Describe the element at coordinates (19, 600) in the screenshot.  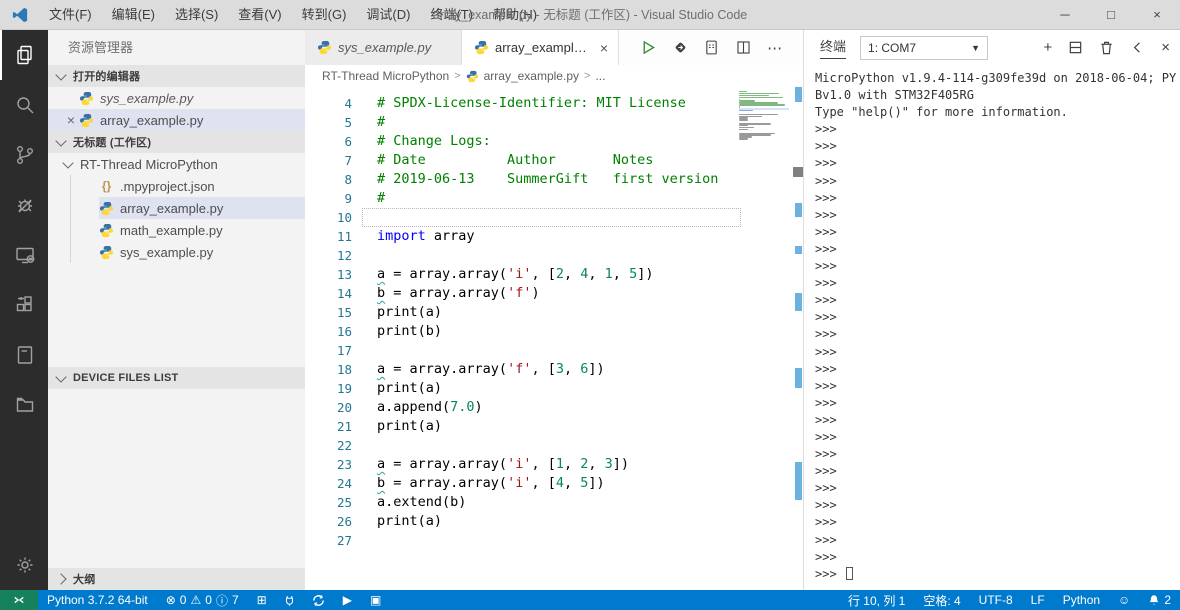
I see `remote-indicator` at that location.